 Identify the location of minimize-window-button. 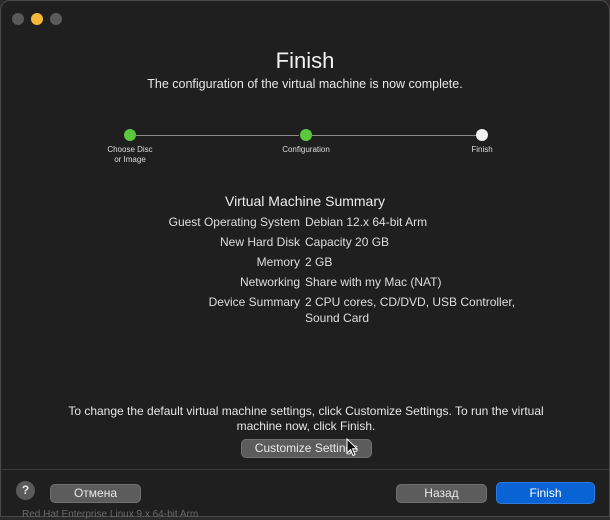
(37, 19).